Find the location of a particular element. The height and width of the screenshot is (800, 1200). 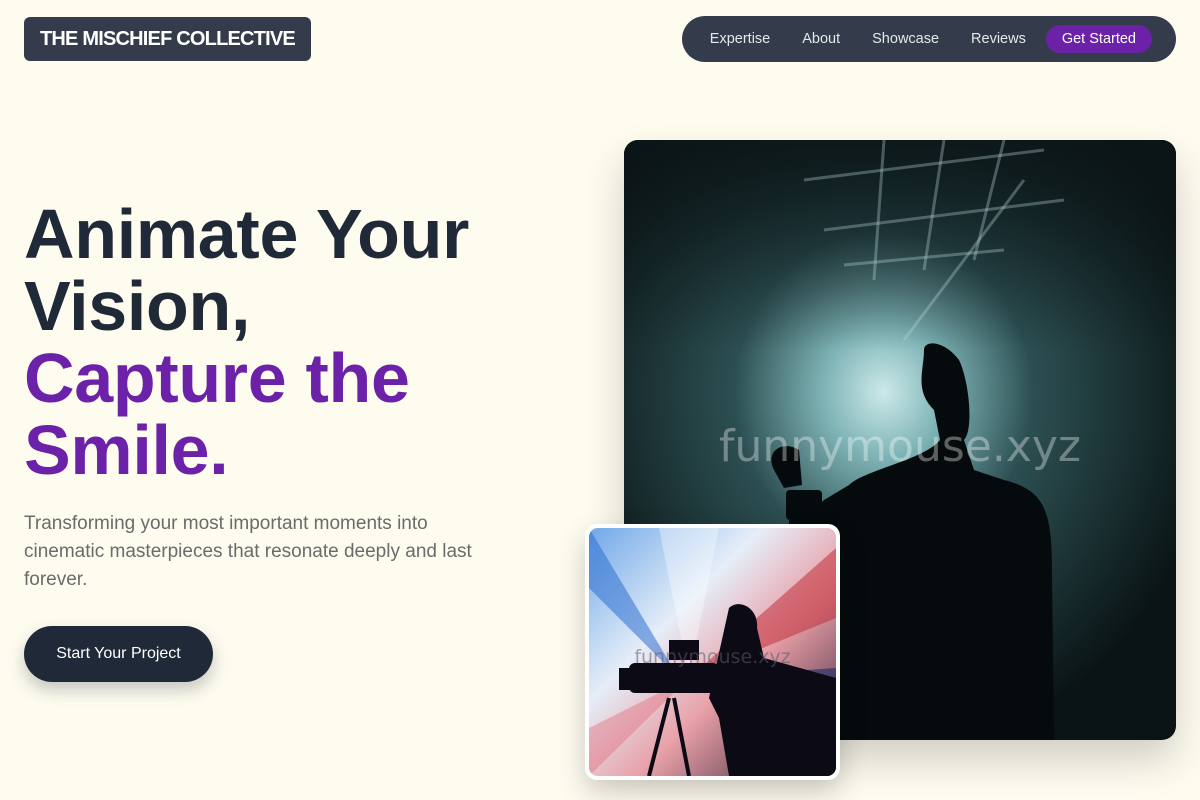

nav-link-expertise: Expertise is located at coordinates (740, 39).